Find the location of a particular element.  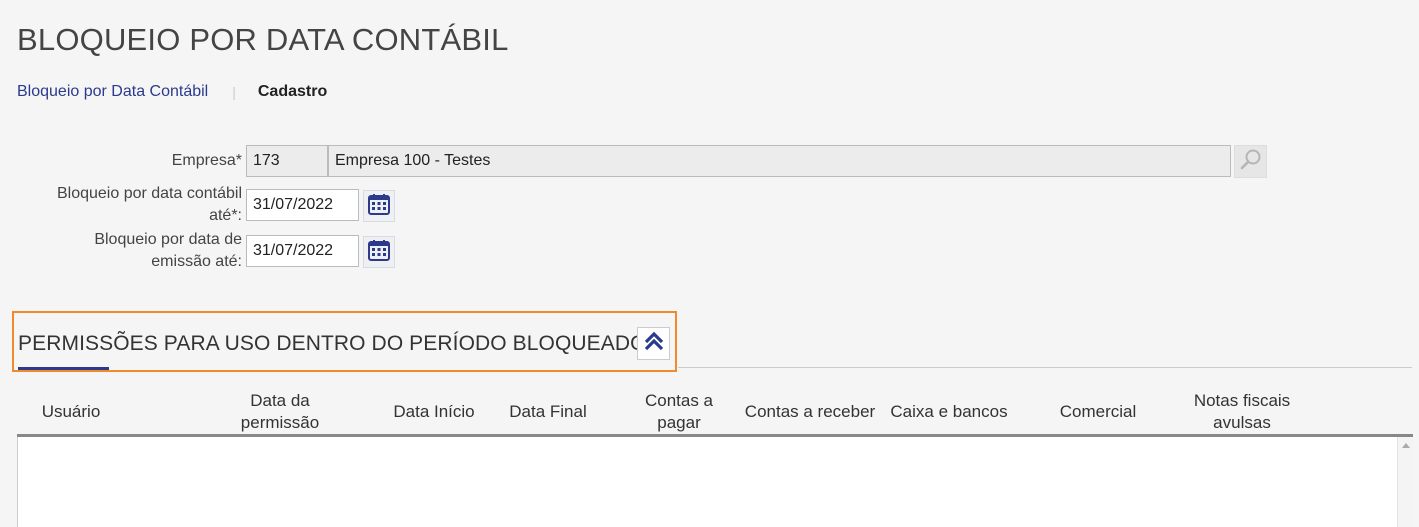

column-header-usuario: Usuário is located at coordinates (71, 412).